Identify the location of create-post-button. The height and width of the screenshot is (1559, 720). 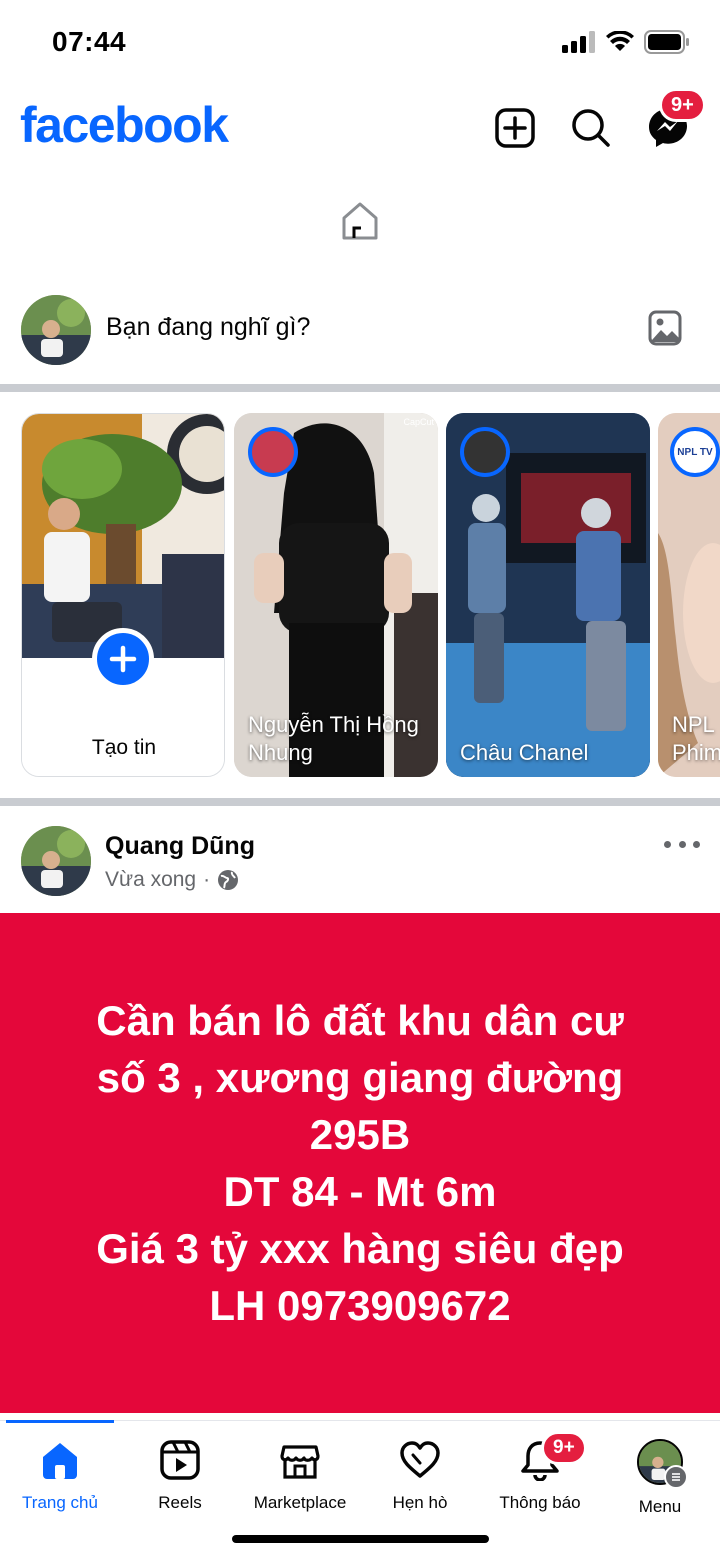
(515, 128).